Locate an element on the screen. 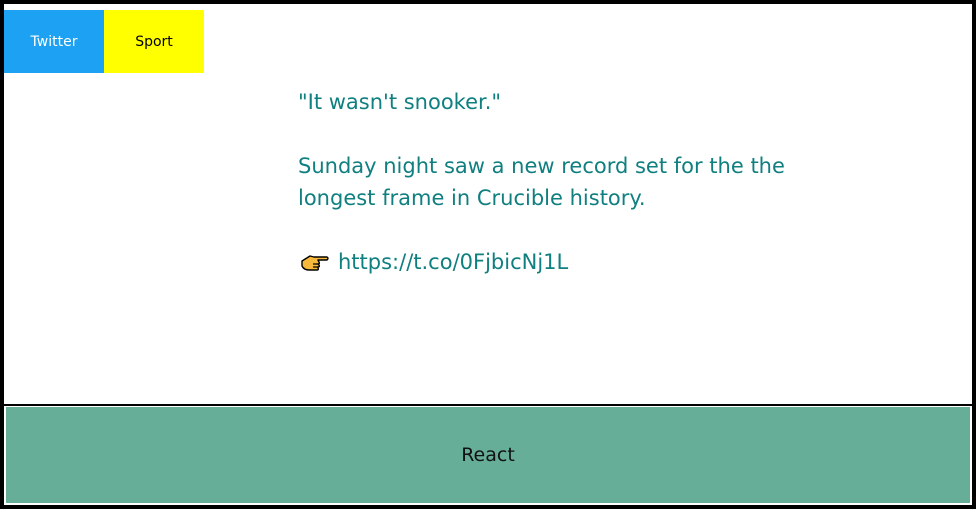 This screenshot has height=509, width=976. twitter-tag-label: Twitter is located at coordinates (54, 41).